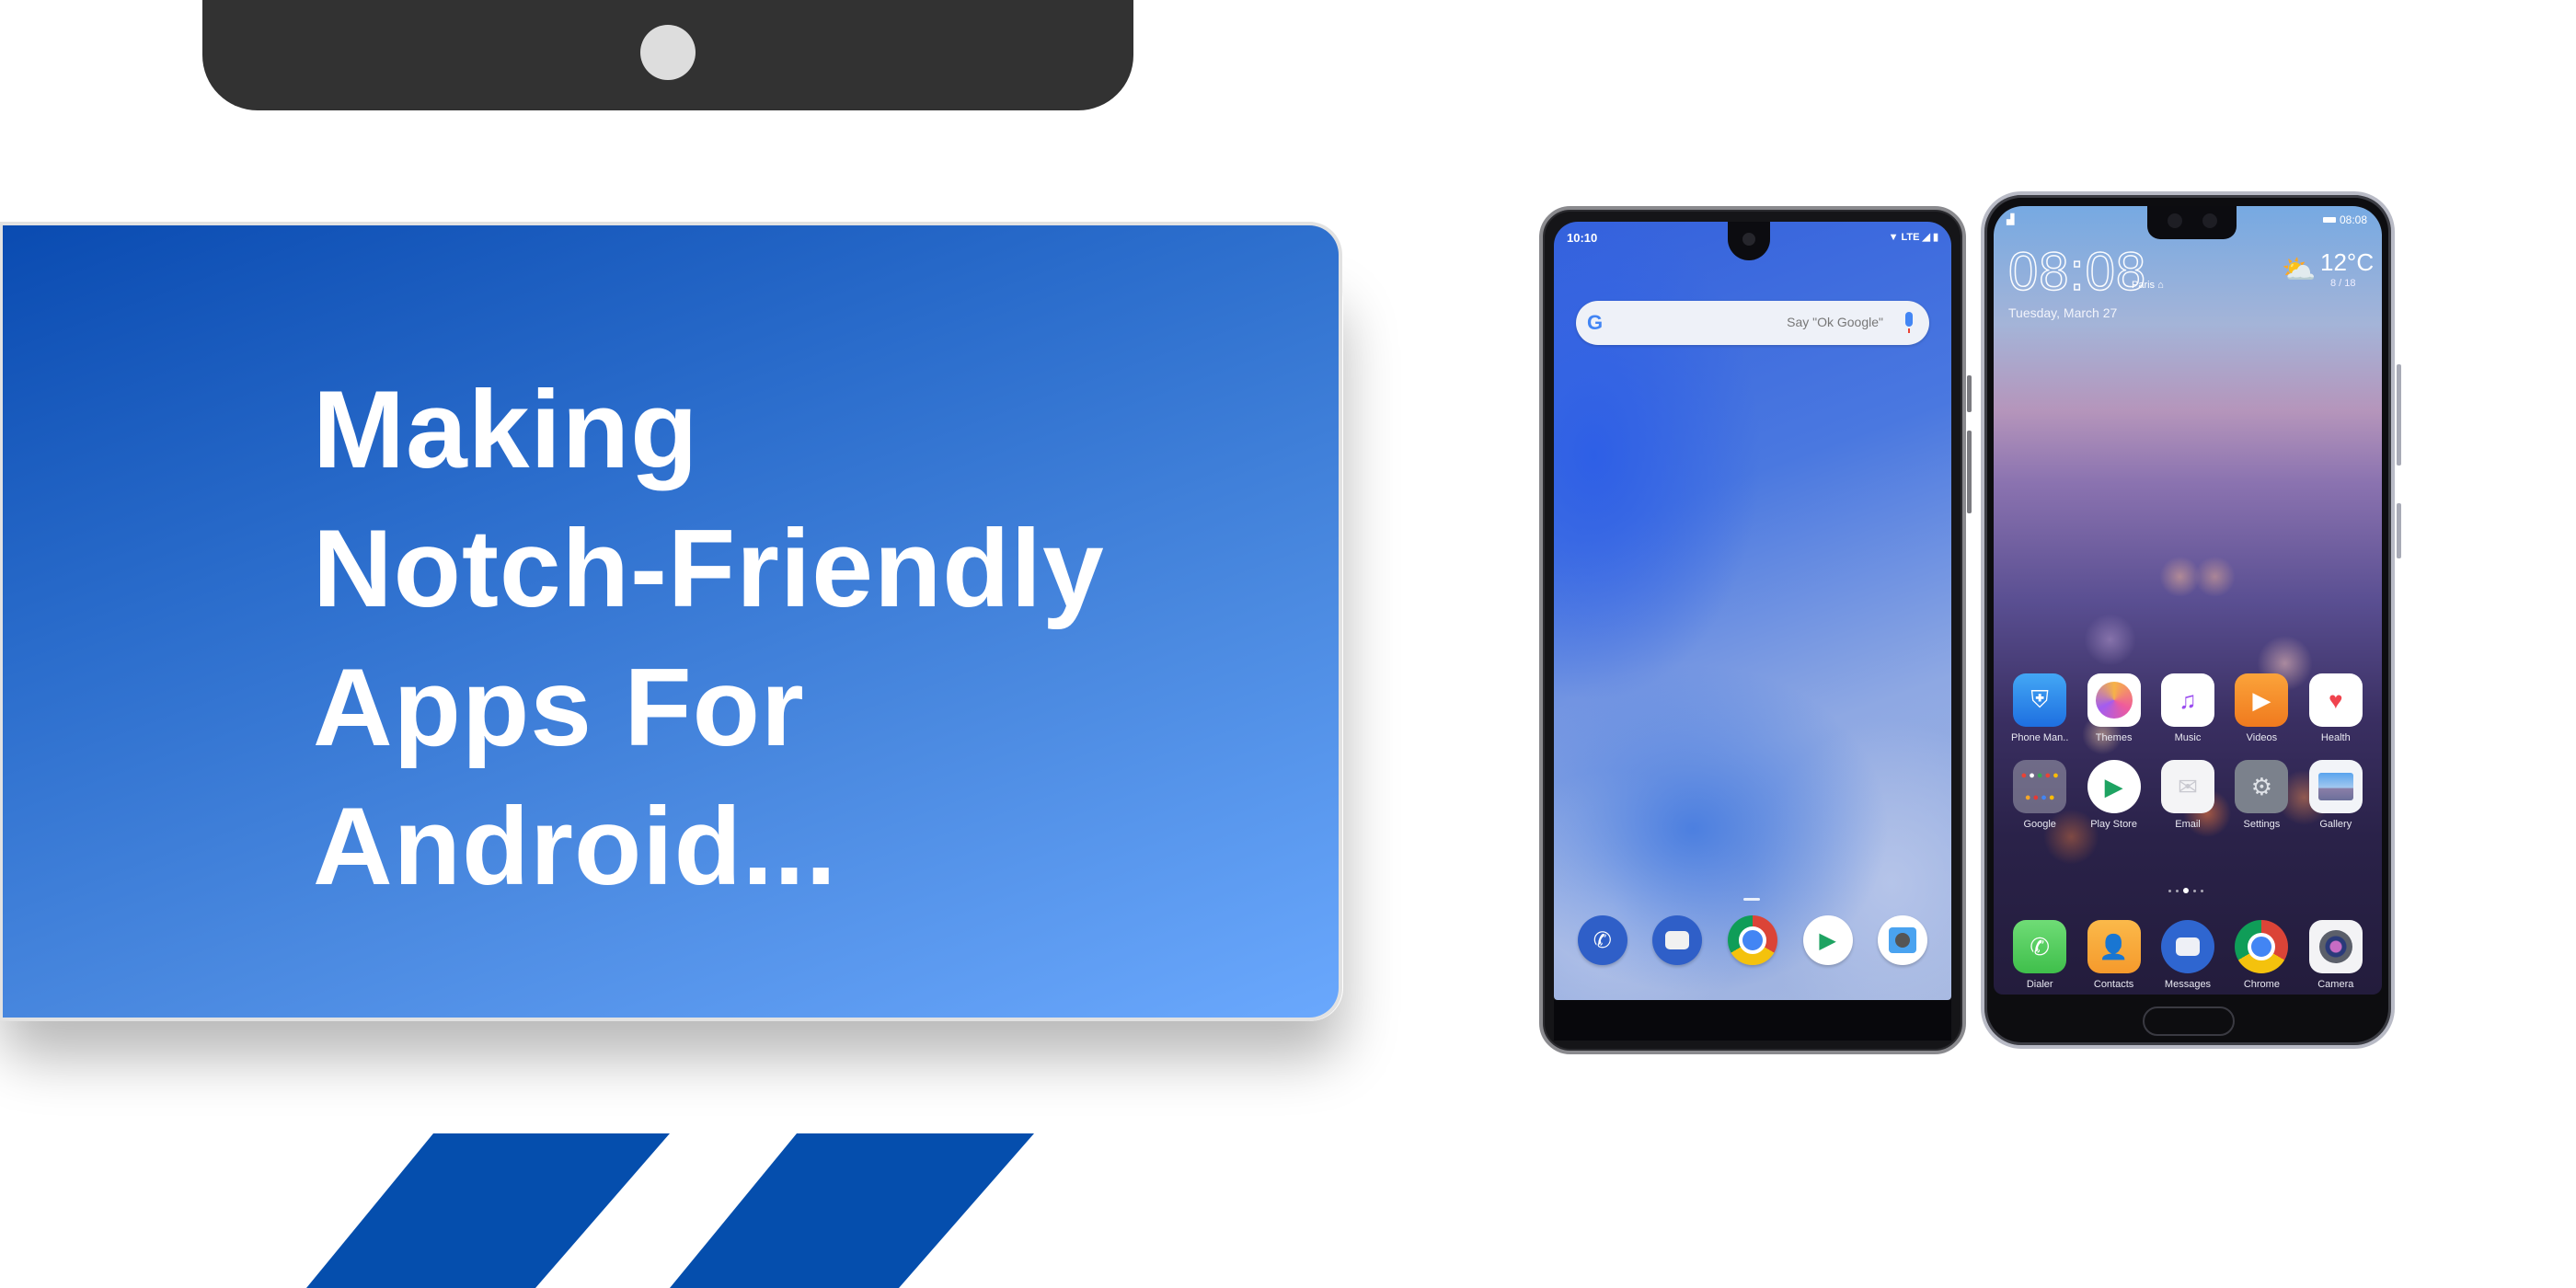 This screenshot has height=1288, width=2576. What do you see at coordinates (2335, 984) in the screenshot?
I see `app-label: Camera` at bounding box center [2335, 984].